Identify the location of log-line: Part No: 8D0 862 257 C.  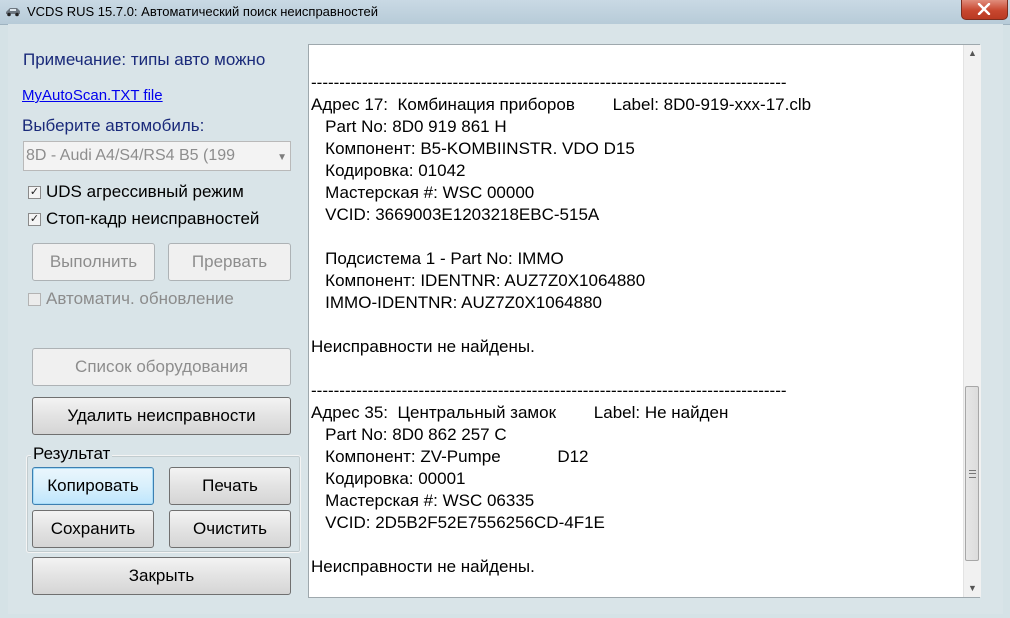
(409, 434).